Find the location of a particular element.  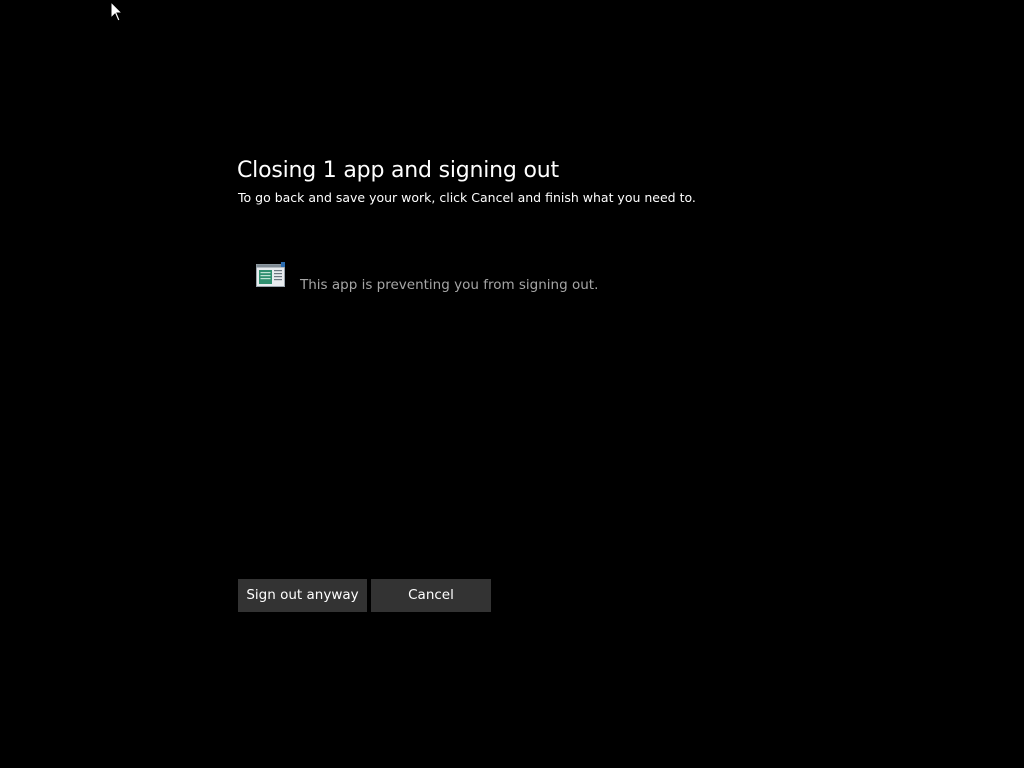

mouse-pointer-icon is located at coordinates (117, 11).